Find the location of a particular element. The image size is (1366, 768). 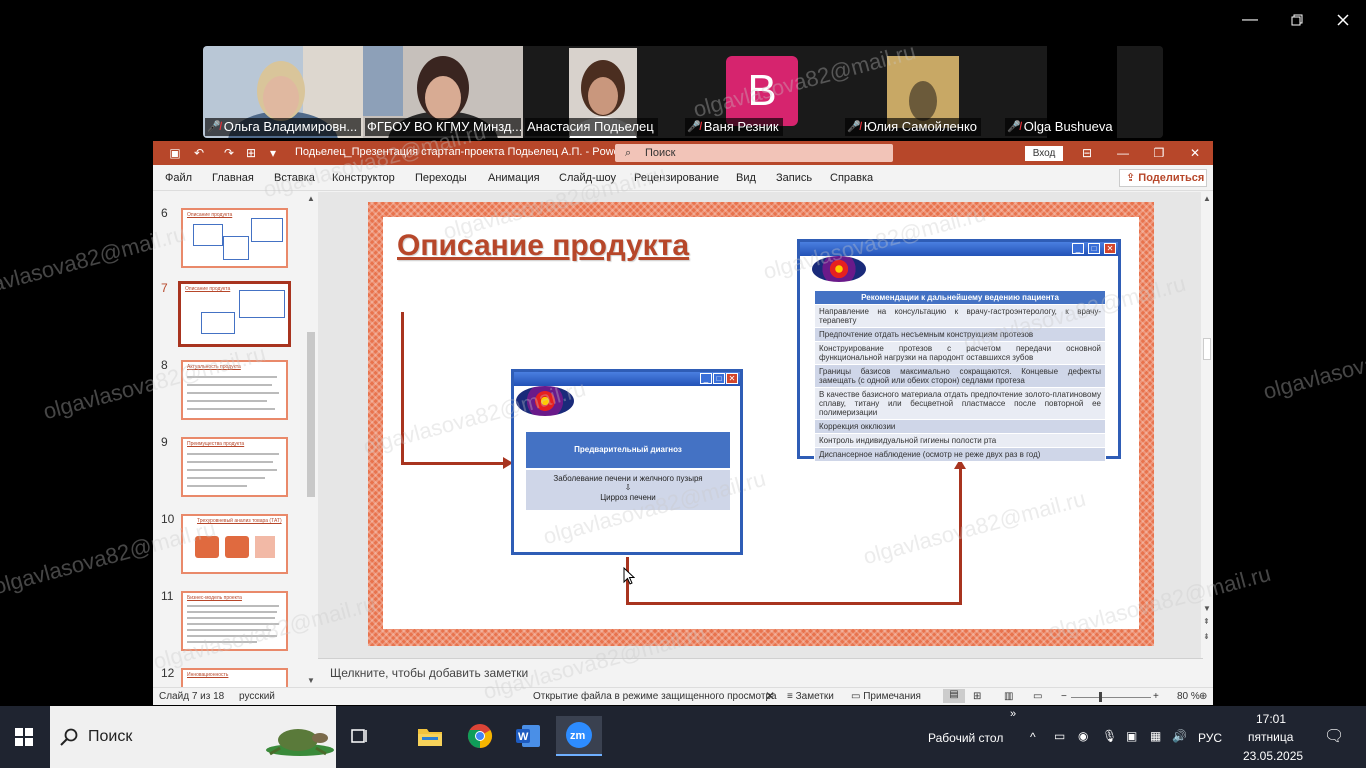

close-button is located at coordinates (1343, 20).